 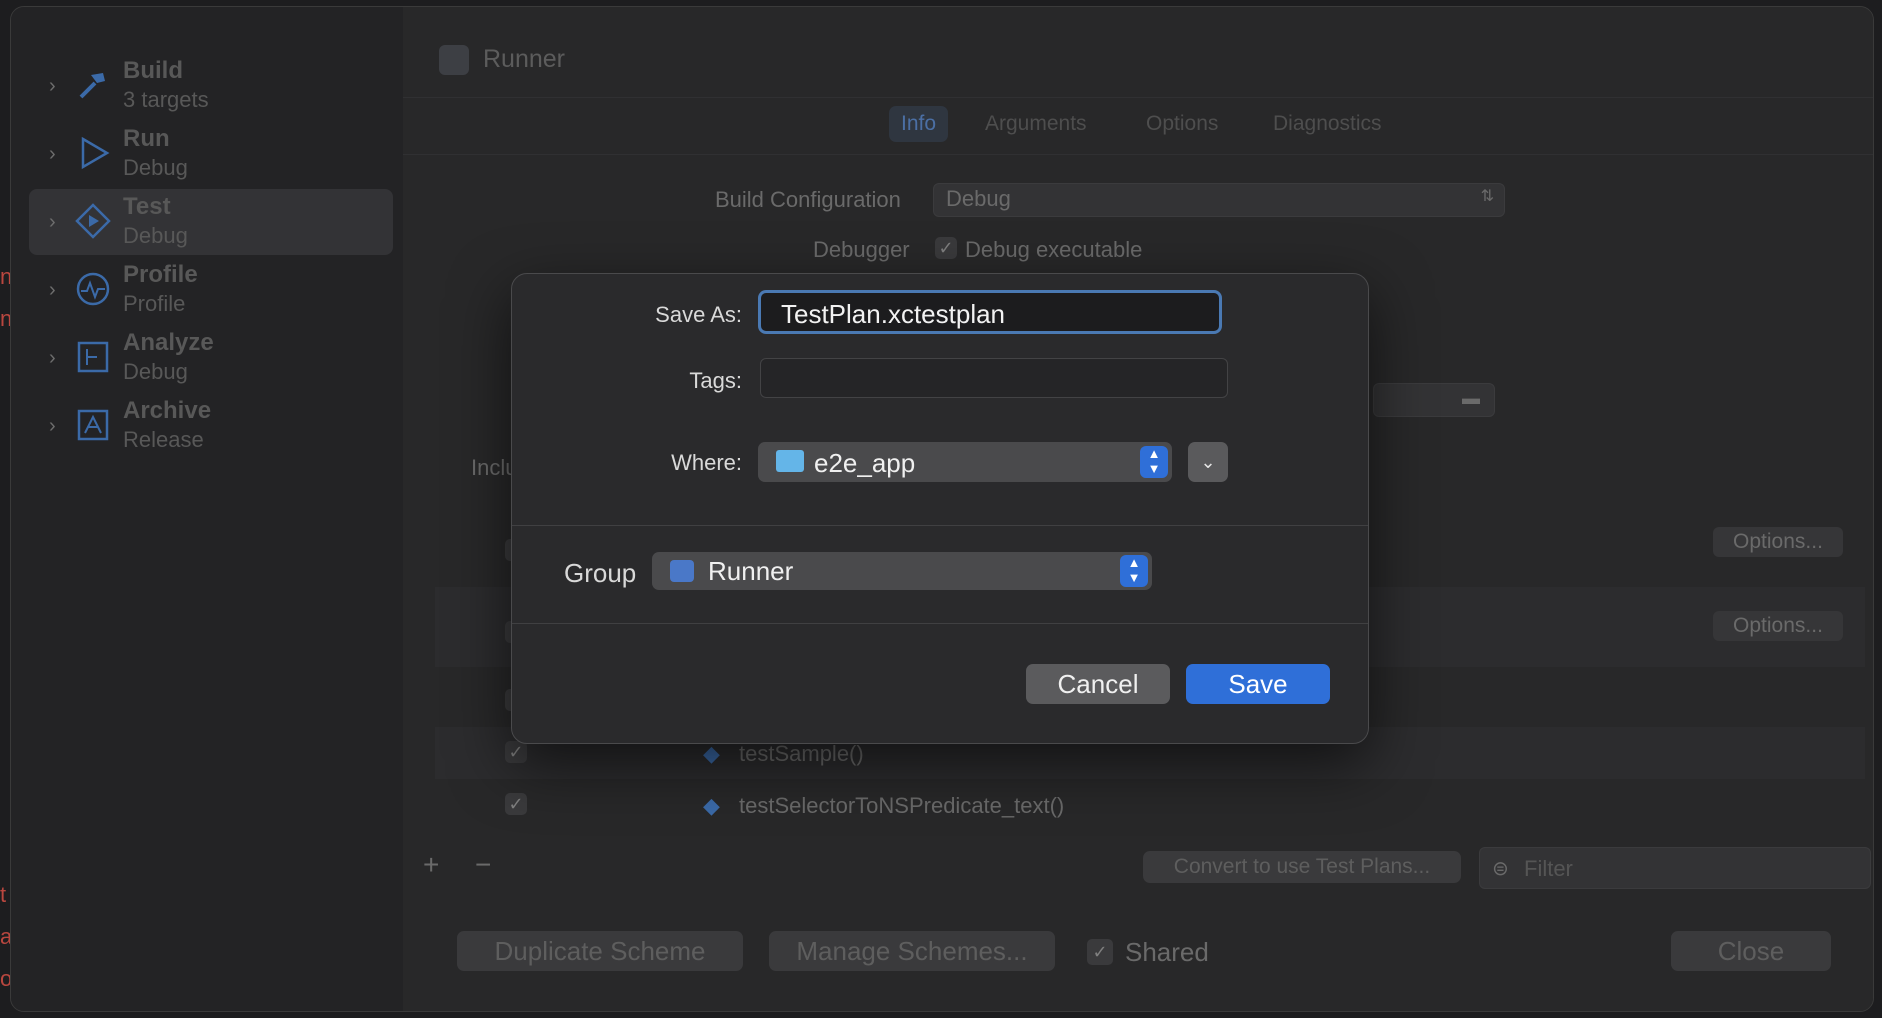 I want to click on runner-app-icon, so click(x=454, y=60).